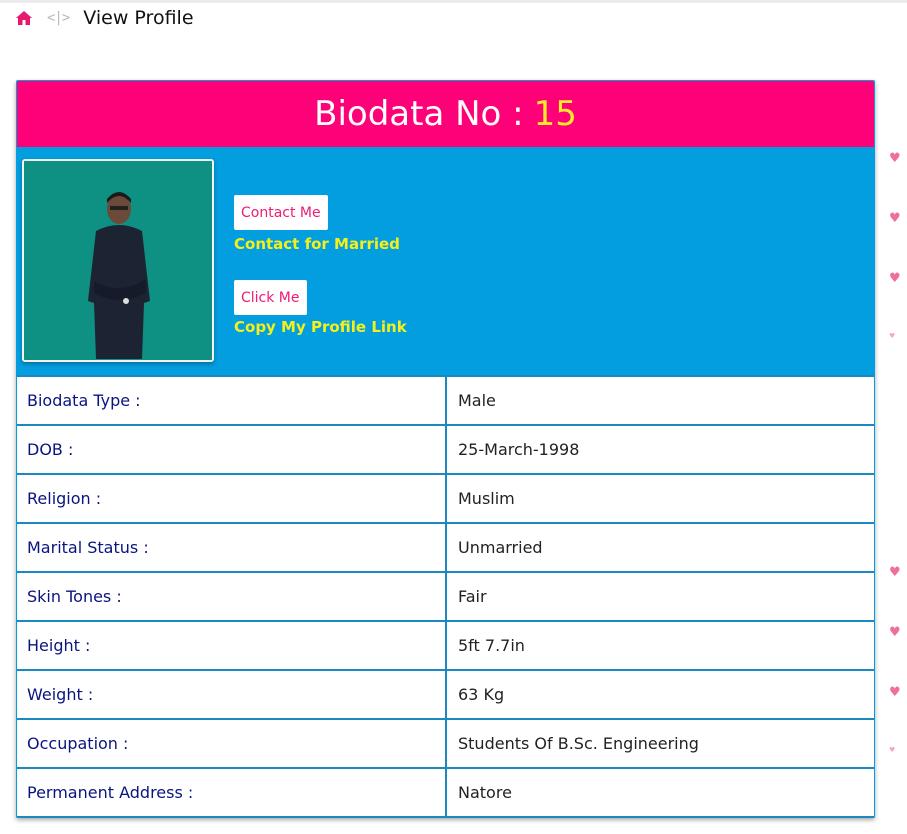 This screenshot has width=907, height=834. I want to click on detail-label: Marital Status :, so click(232, 547).